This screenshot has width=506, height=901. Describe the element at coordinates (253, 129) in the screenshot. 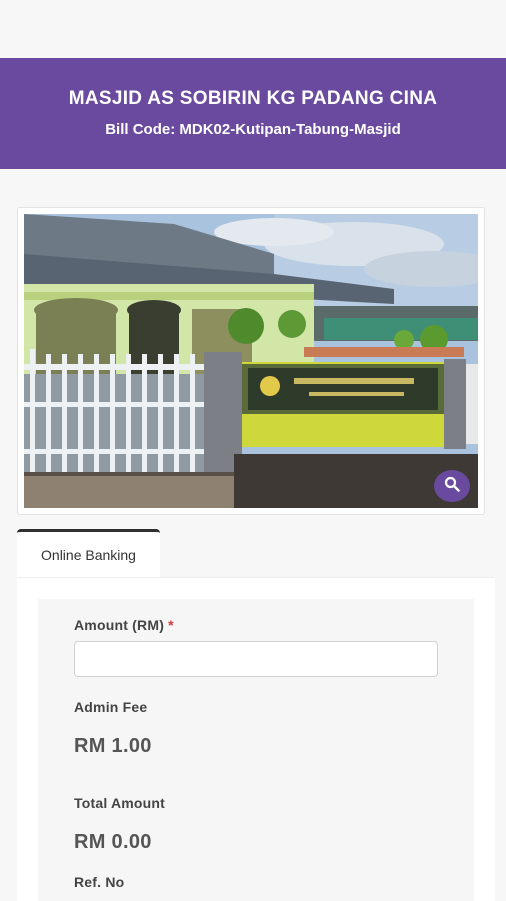

I see `bill-code: Bill Code: MDK02-Kutipan-Tabung-Masjid` at that location.